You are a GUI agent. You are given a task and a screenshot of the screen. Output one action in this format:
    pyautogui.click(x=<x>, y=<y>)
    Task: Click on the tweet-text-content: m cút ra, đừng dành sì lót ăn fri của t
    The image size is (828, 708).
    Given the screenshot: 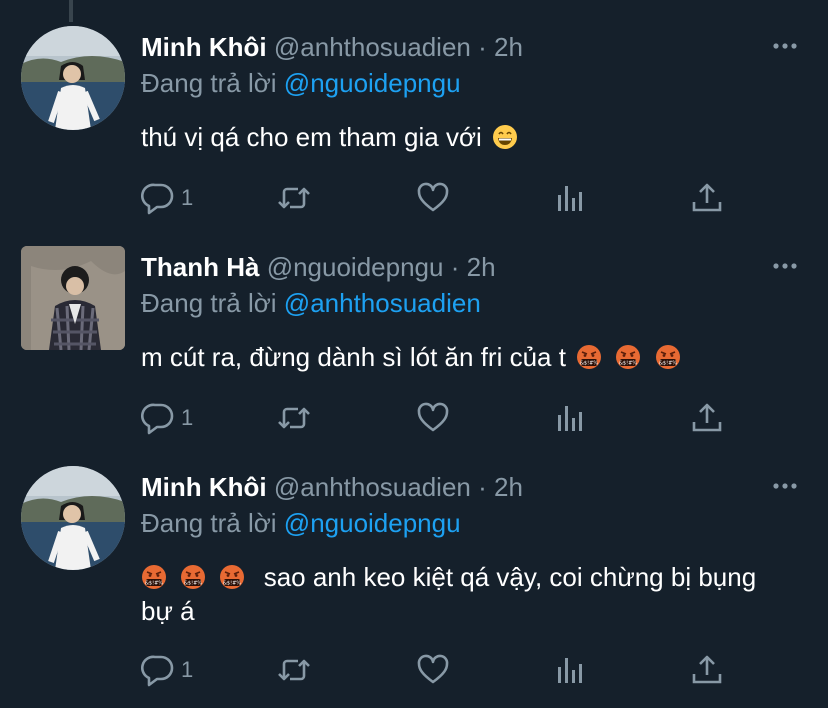 What is the action you would take?
    pyautogui.click(x=353, y=357)
    